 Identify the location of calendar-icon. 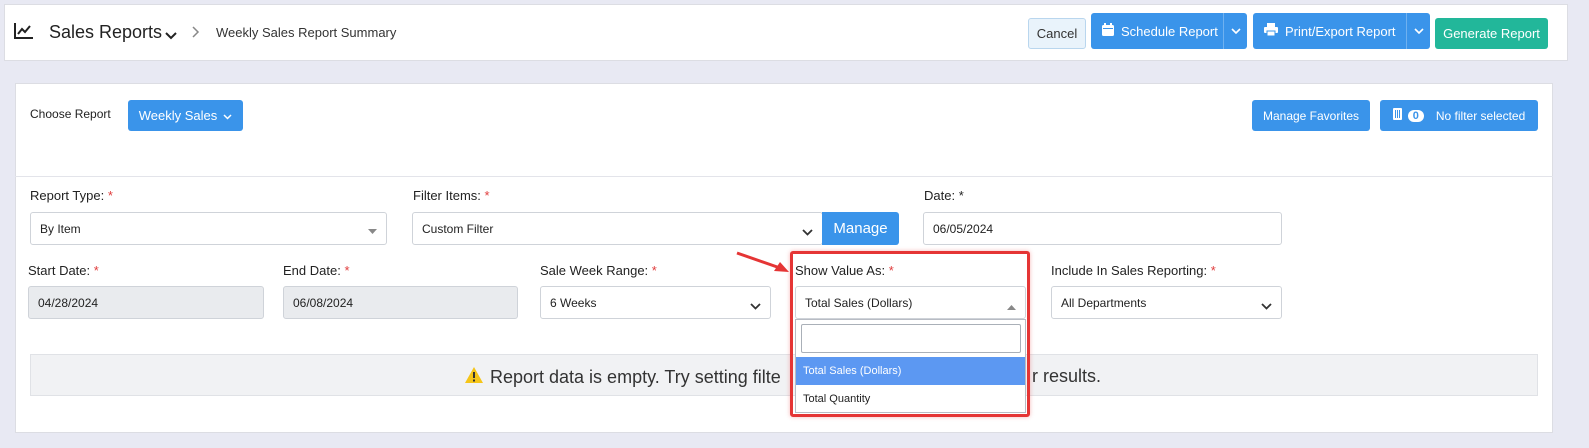
(1108, 31).